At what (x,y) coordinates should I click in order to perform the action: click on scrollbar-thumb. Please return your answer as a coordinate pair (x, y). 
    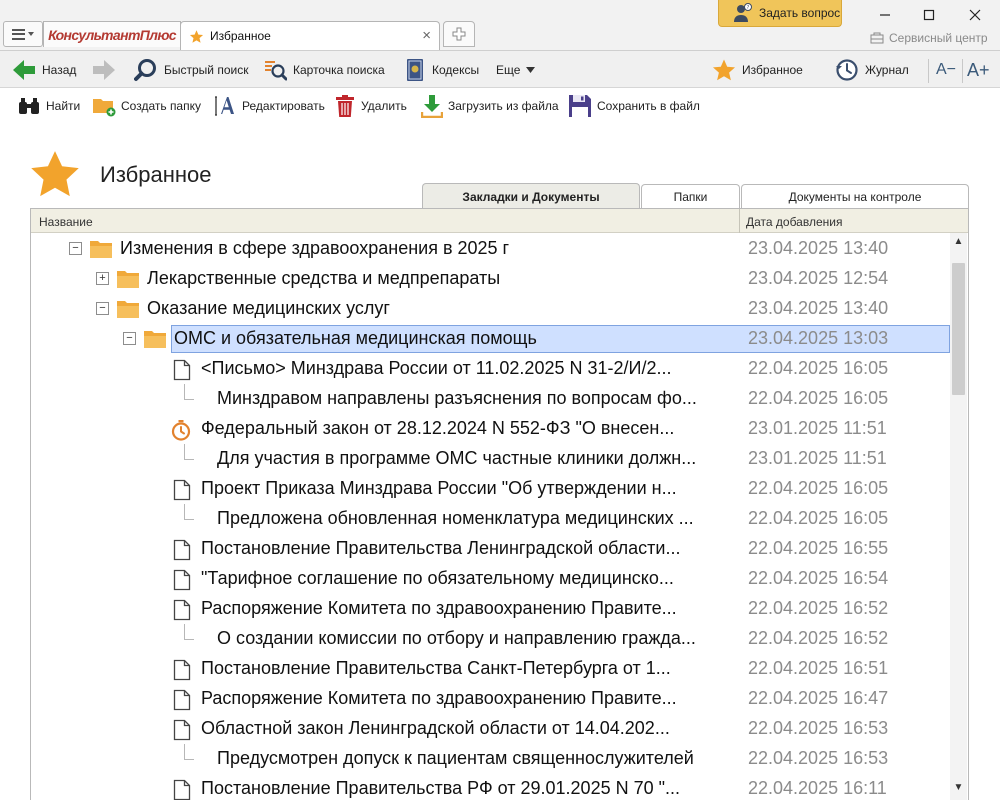
    Looking at the image, I should click on (958, 329).